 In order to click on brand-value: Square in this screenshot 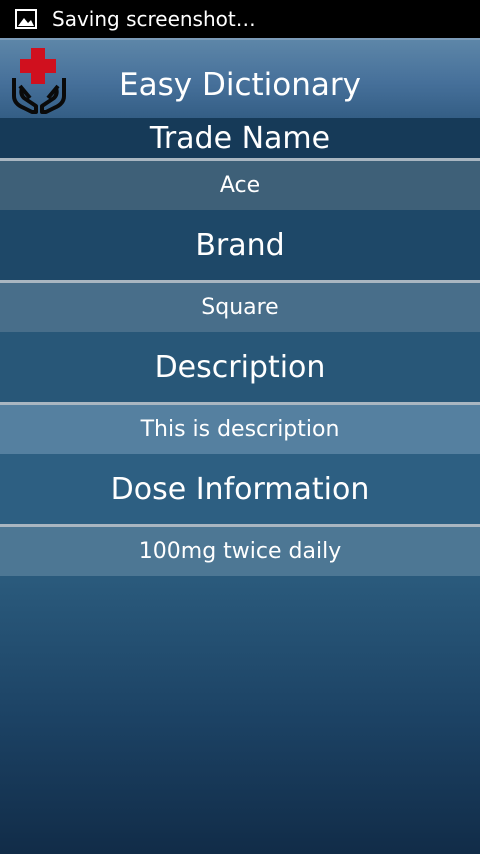, I will do `click(240, 306)`.